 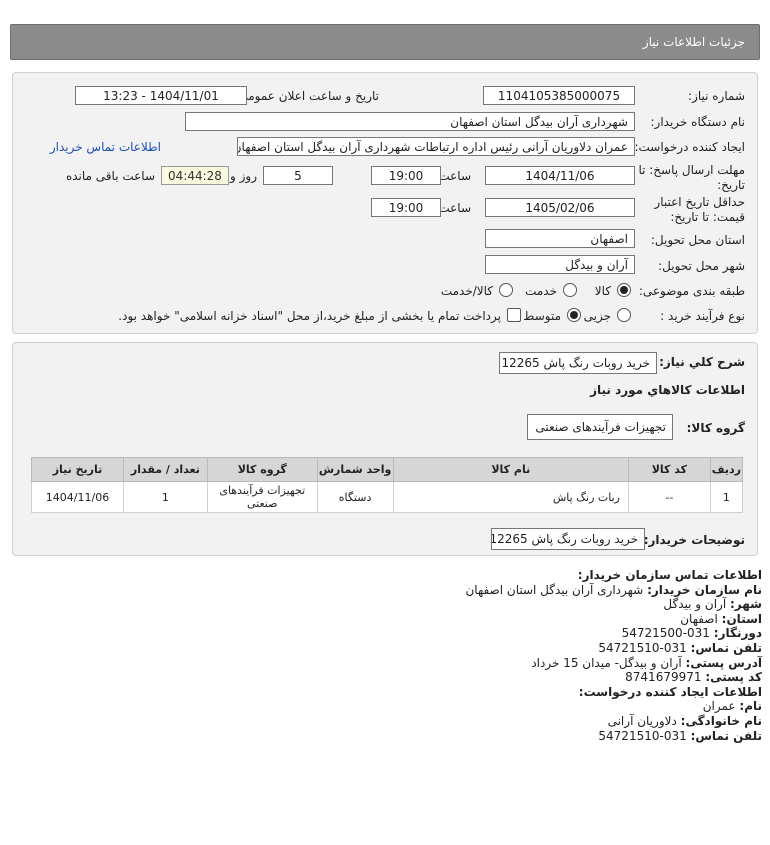 What do you see at coordinates (694, 540) in the screenshot?
I see `buyer-notes-label: توضیحات خریدار:` at bounding box center [694, 540].